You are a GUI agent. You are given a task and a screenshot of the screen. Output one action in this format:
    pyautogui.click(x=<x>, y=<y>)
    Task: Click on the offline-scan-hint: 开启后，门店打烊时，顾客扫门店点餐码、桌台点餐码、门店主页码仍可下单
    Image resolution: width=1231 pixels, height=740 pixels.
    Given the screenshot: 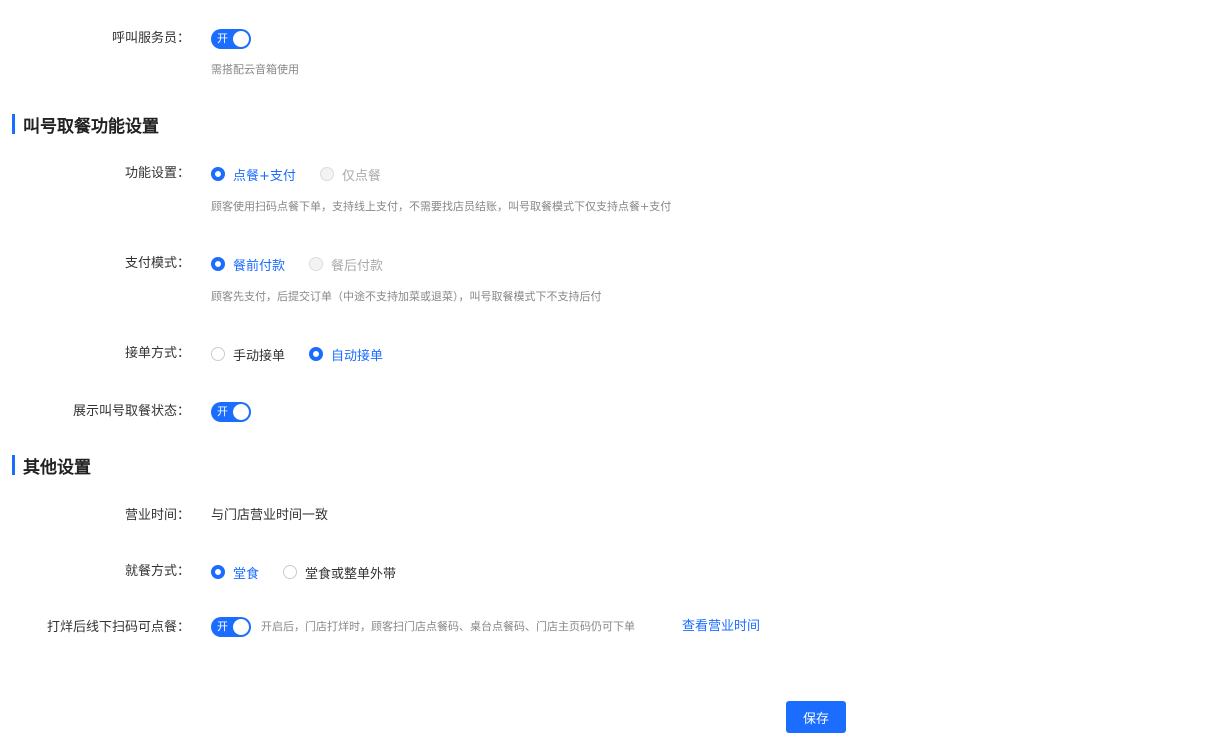 What is the action you would take?
    pyautogui.click(x=448, y=626)
    